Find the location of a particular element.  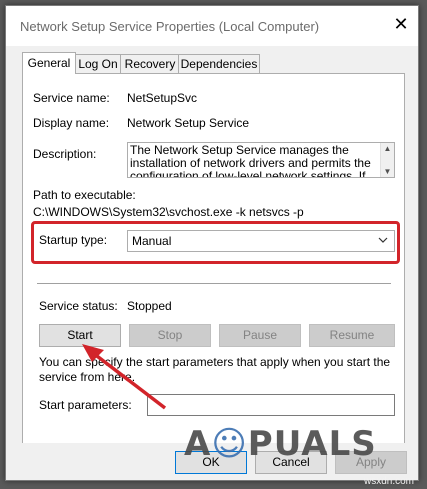

watermark: wsxdn.com is located at coordinates (389, 481).